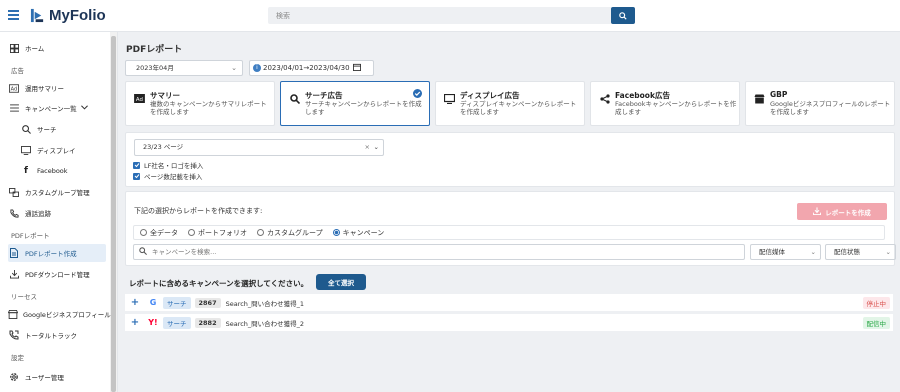 This screenshot has height=392, width=900. Describe the element at coordinates (153, 302) in the screenshot. I see `google-icon: G` at that location.